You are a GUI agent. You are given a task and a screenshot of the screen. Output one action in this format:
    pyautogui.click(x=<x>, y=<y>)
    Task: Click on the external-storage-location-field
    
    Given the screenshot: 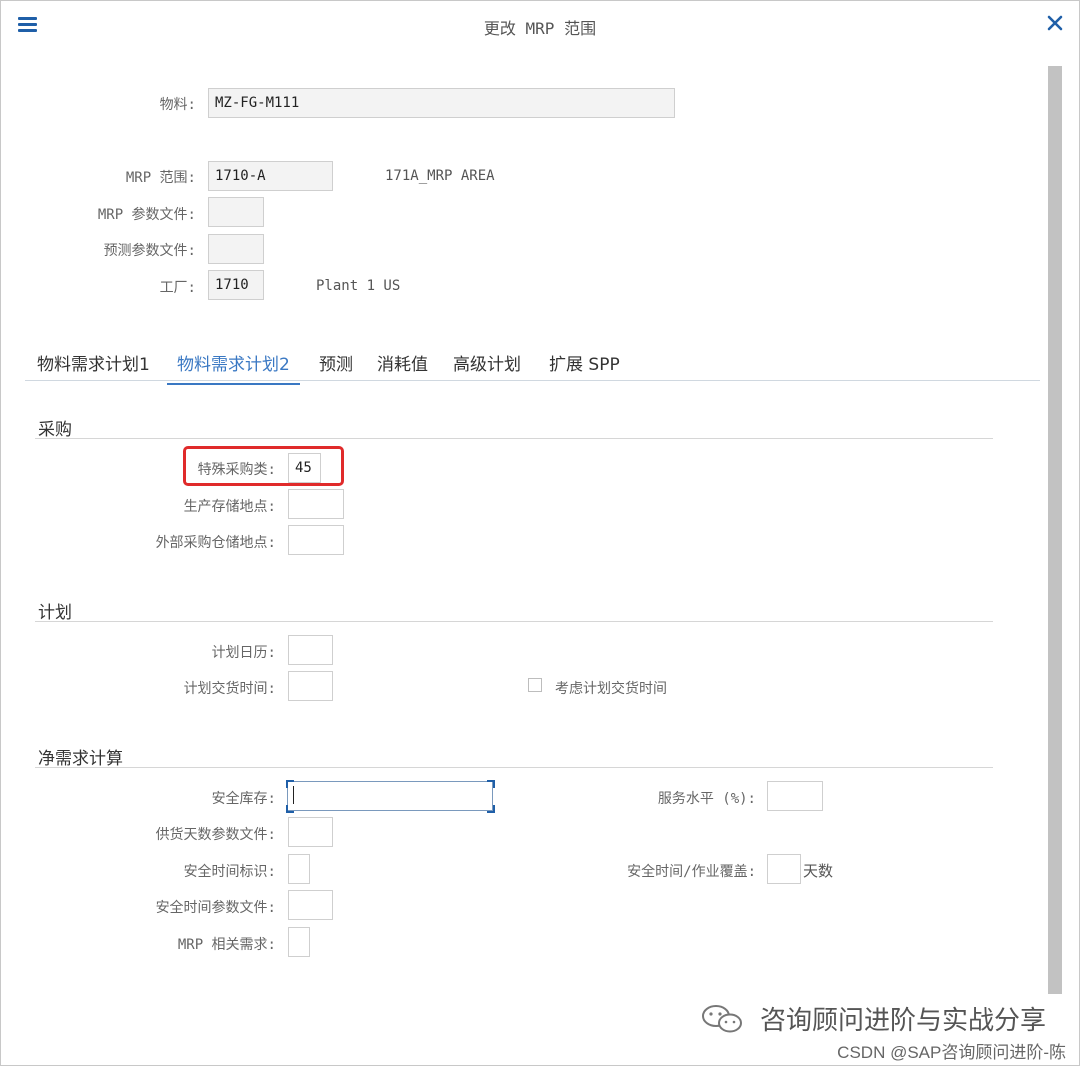 What is the action you would take?
    pyautogui.click(x=316, y=540)
    